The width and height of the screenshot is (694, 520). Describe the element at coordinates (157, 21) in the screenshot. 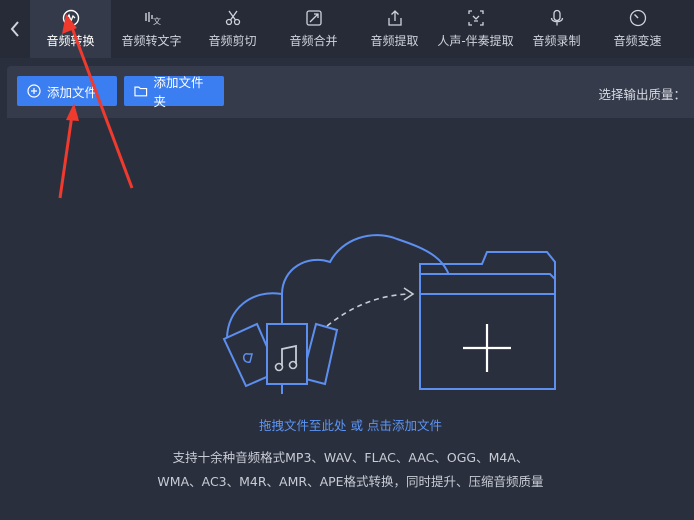

I see `svg-text: 文` at that location.